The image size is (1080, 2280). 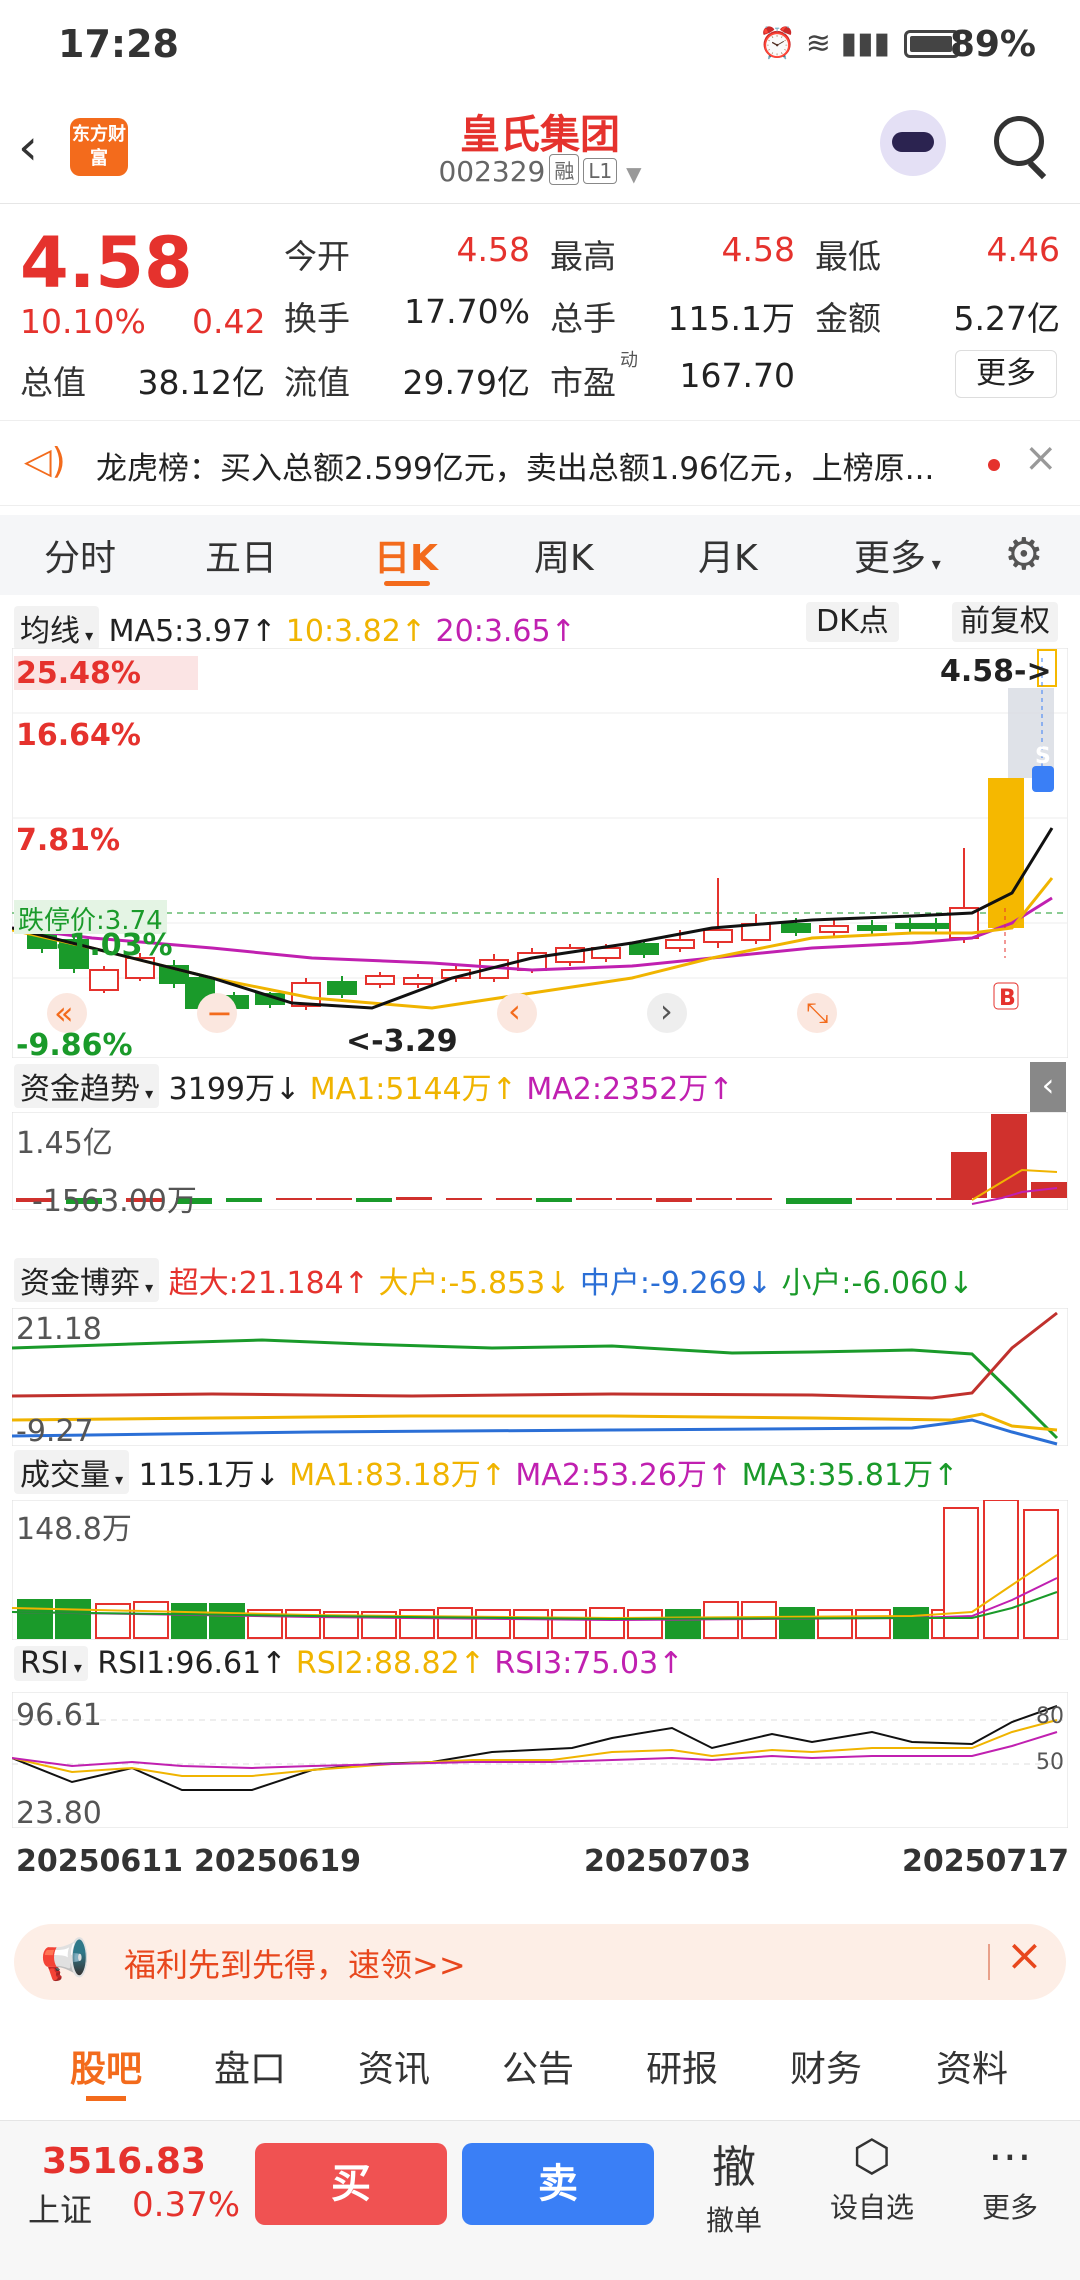 What do you see at coordinates (728, 555) in the screenshot?
I see `tab-monthly-k: 月K` at bounding box center [728, 555].